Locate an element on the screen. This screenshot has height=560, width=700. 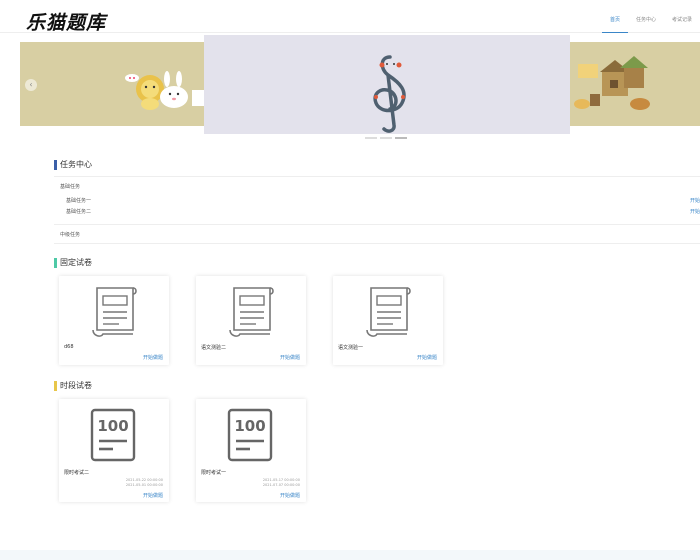
fixed-papers-title-text: 固定试卷 is located at coordinates (76, 262).